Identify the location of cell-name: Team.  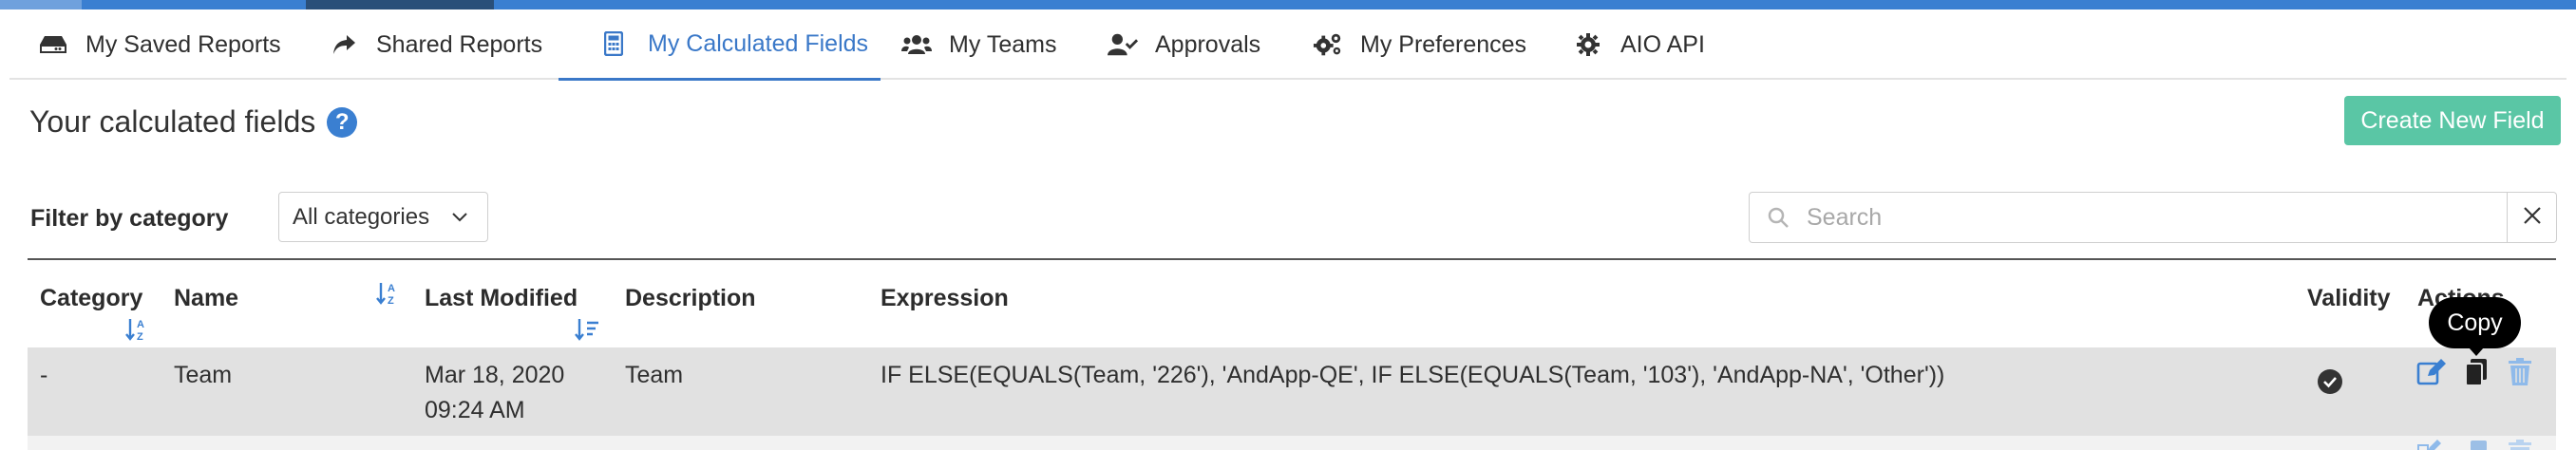
(203, 375).